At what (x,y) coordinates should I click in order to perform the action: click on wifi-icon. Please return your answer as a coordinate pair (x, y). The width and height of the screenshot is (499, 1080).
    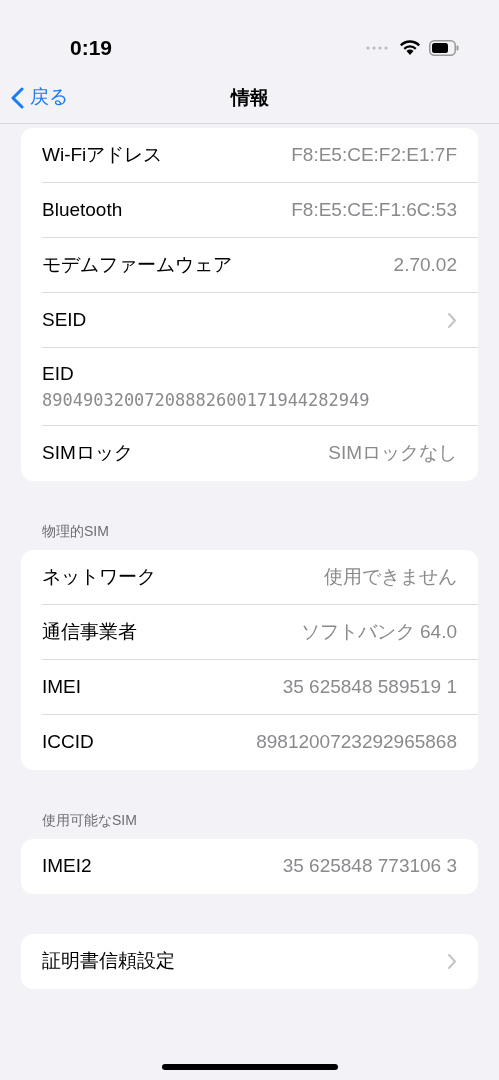
    Looking at the image, I should click on (410, 48).